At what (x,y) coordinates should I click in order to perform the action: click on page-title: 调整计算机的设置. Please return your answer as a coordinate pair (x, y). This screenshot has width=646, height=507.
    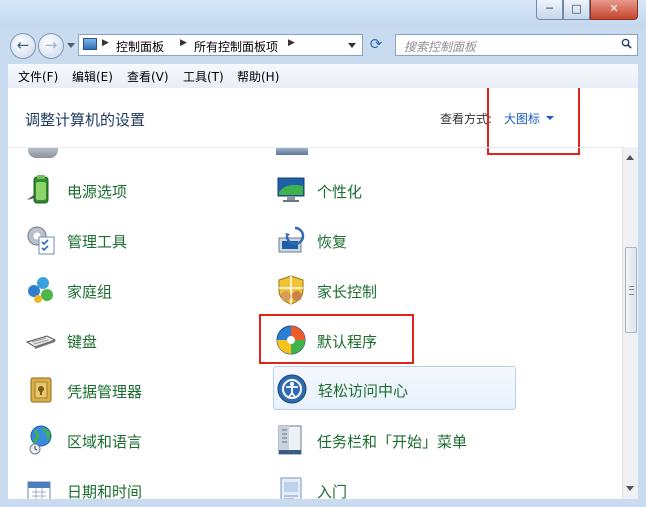
    Looking at the image, I should click on (85, 120).